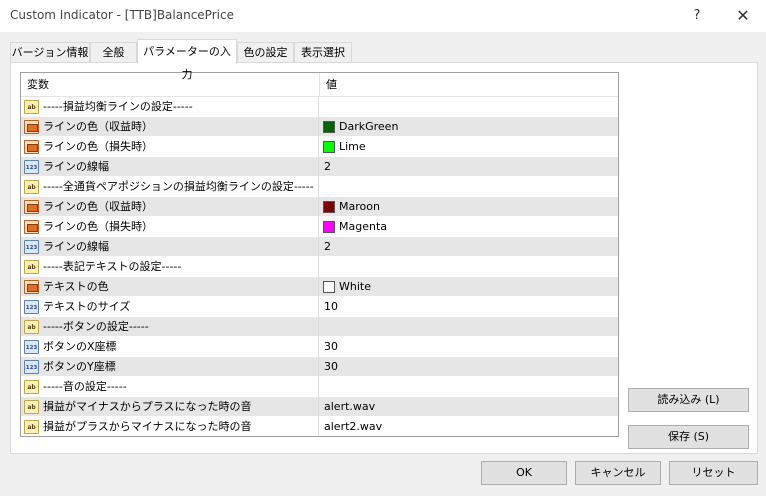 The width and height of the screenshot is (766, 496). What do you see at coordinates (688, 437) in the screenshot?
I see `save-button: 保存 (S)` at bounding box center [688, 437].